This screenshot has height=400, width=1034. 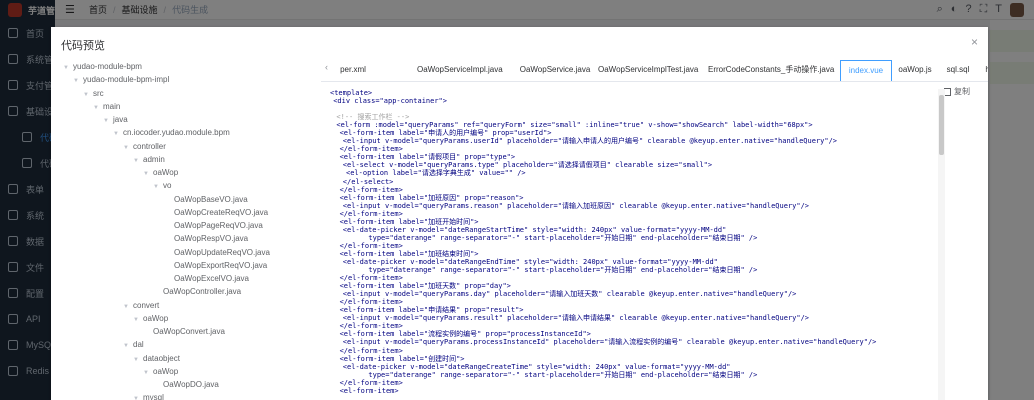 I want to click on tree-file: OaWopBaseVO.java, so click(x=206, y=199).